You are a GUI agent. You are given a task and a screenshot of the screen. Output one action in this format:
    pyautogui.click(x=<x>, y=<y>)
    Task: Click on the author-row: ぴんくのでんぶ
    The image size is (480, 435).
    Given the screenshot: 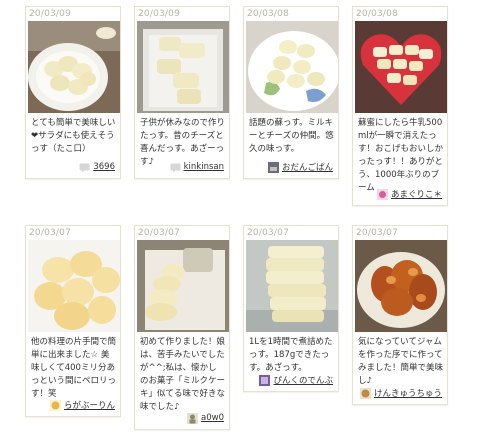 What is the action you would take?
    pyautogui.click(x=290, y=380)
    